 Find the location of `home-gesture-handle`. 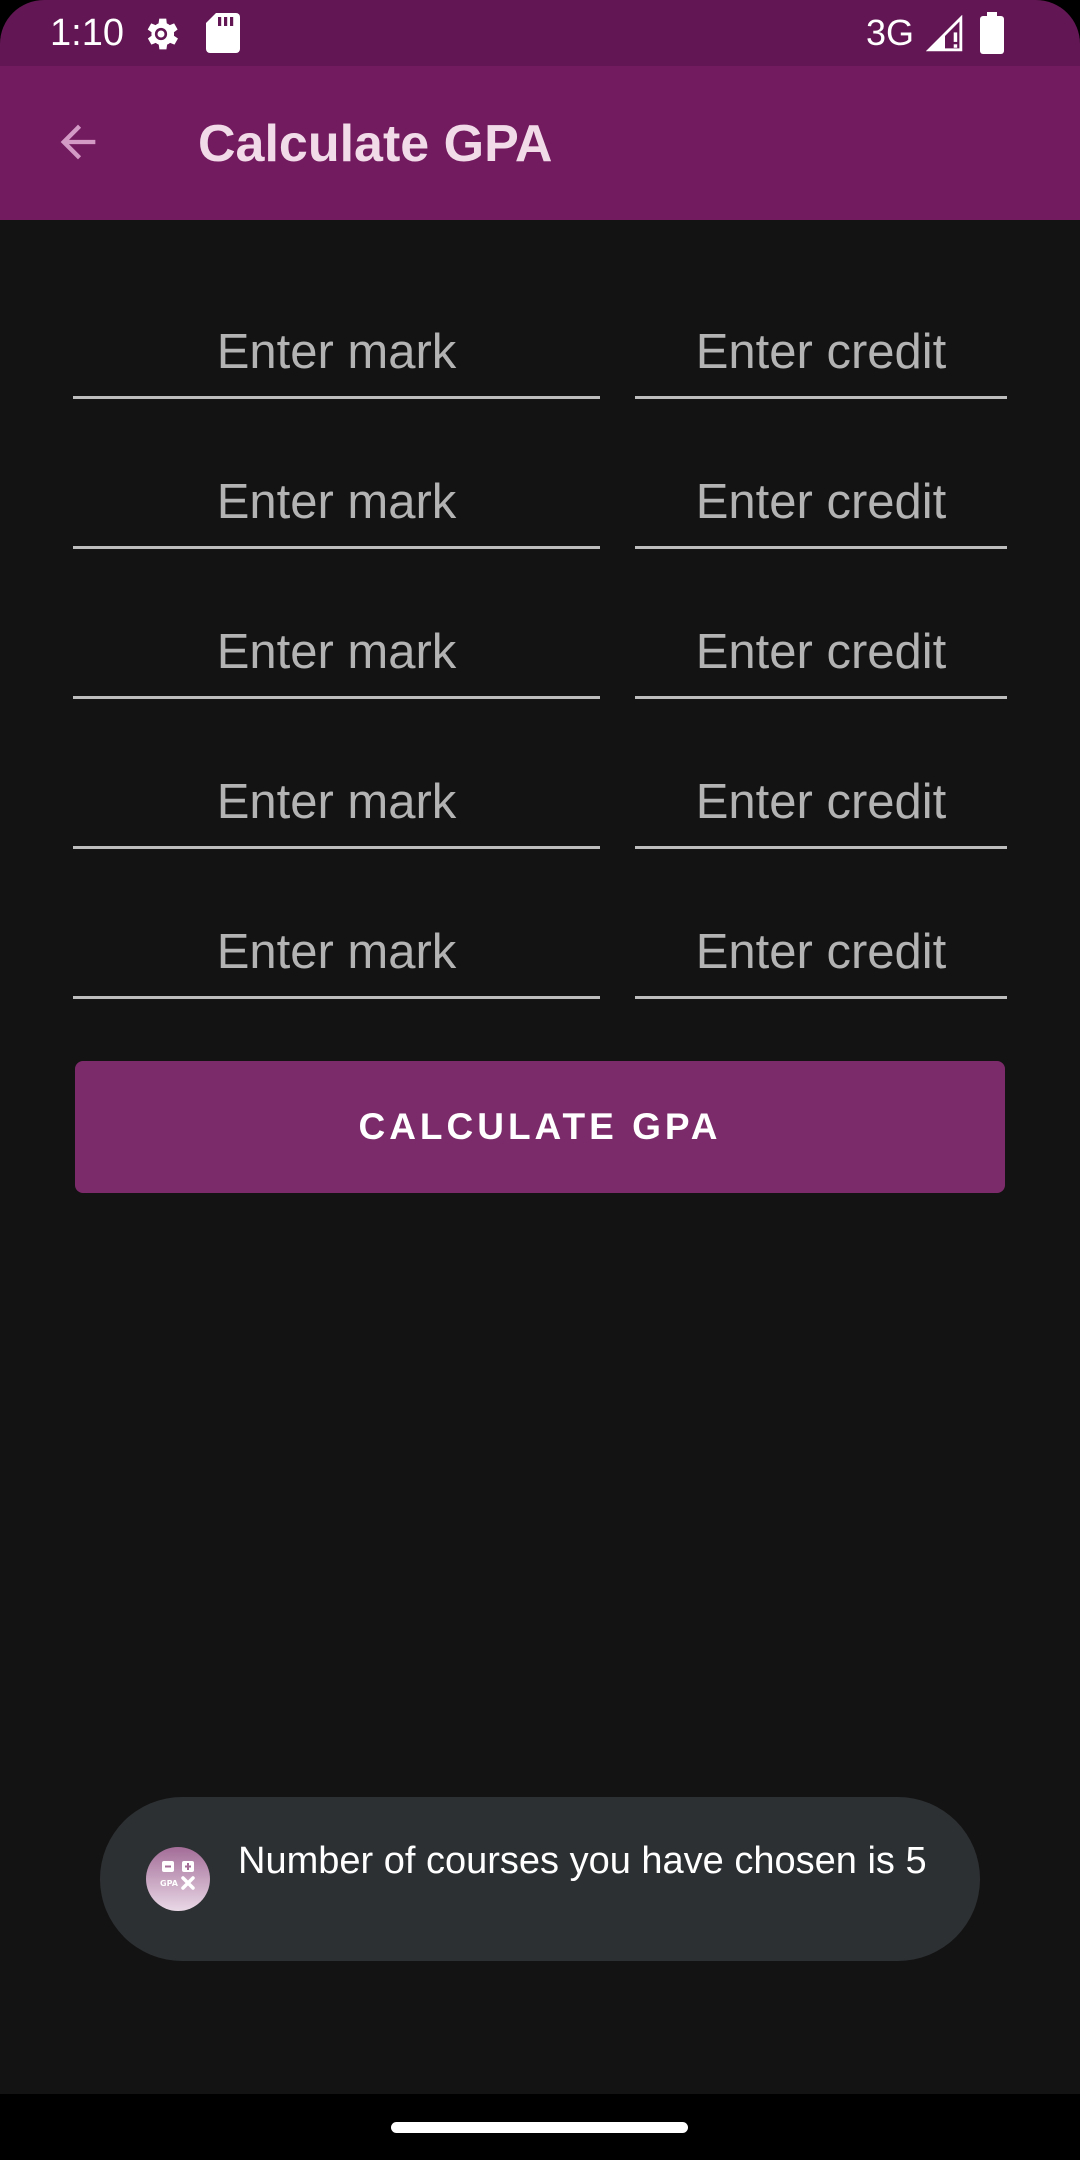

home-gesture-handle is located at coordinates (539, 2127).